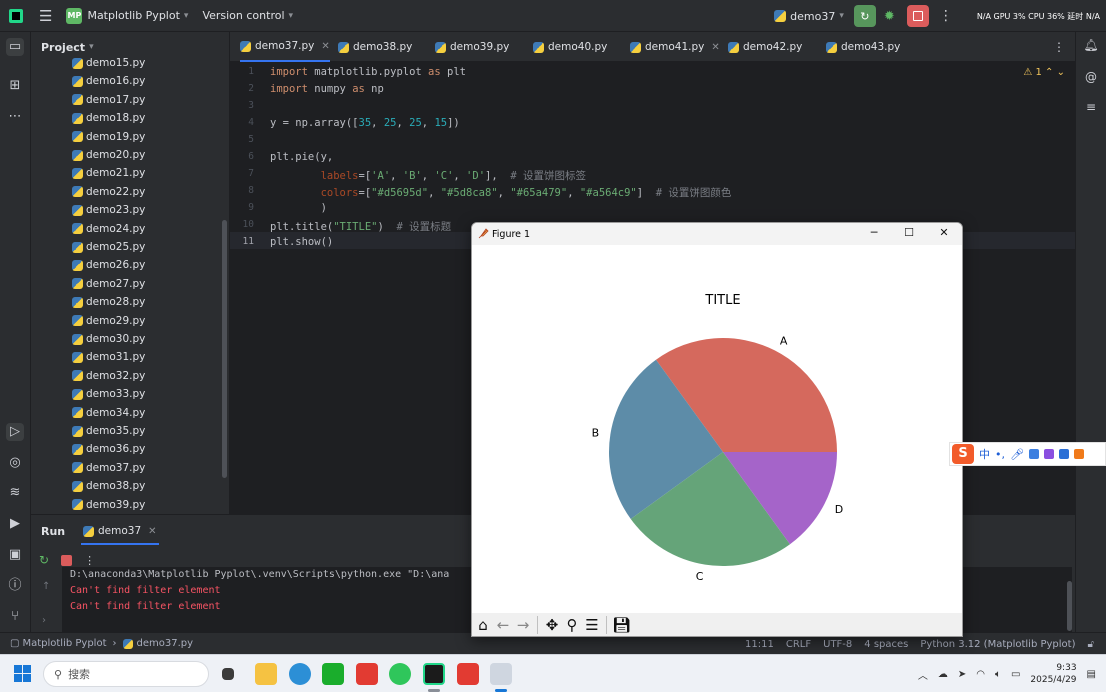 This screenshot has height=692, width=1106. I want to click on onedrive-icon: ☁, so click(943, 674).